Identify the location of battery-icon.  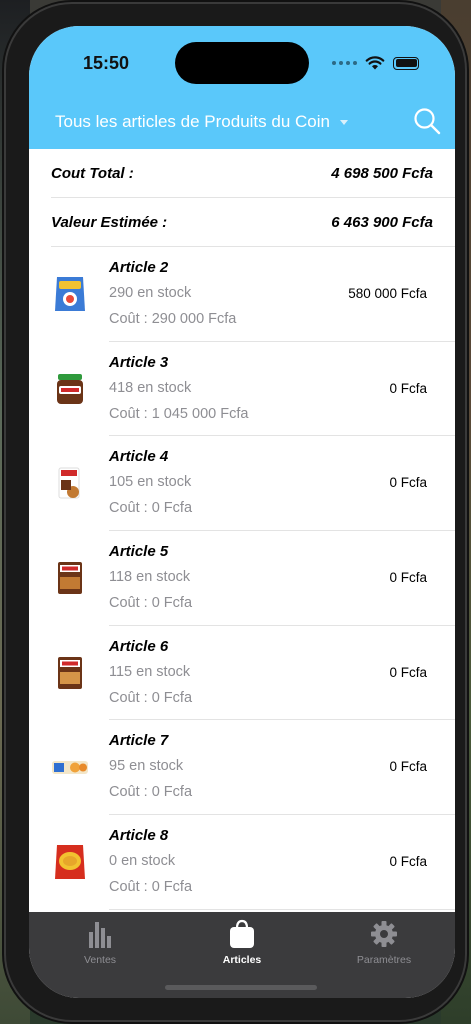
(406, 63).